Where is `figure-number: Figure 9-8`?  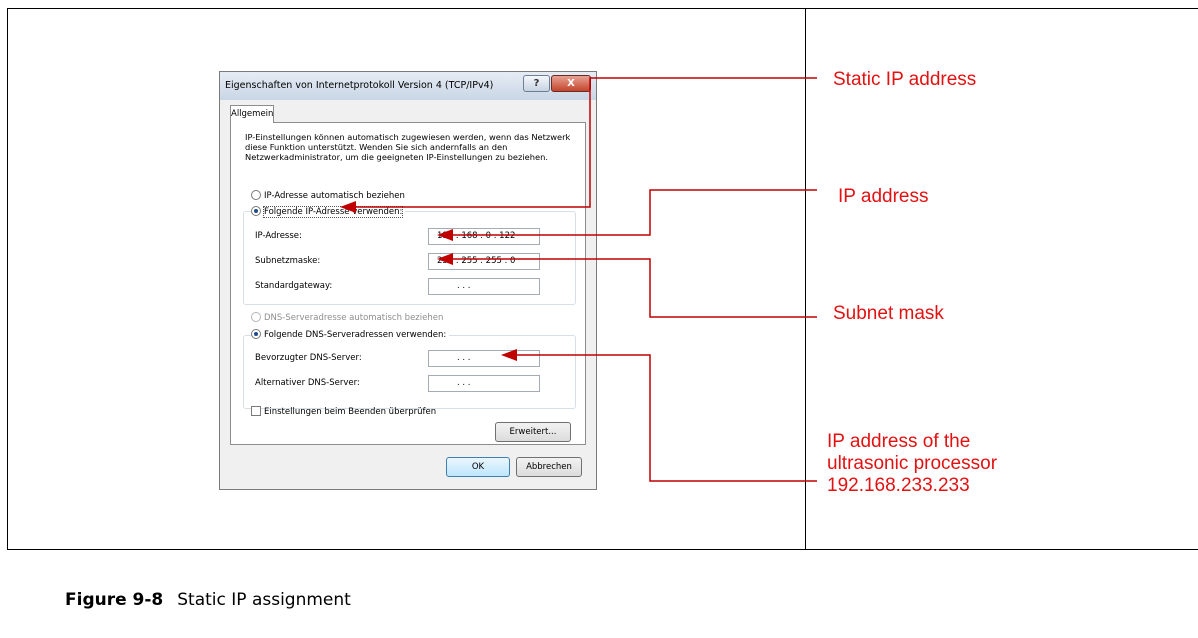
figure-number: Figure 9-8 is located at coordinates (114, 600).